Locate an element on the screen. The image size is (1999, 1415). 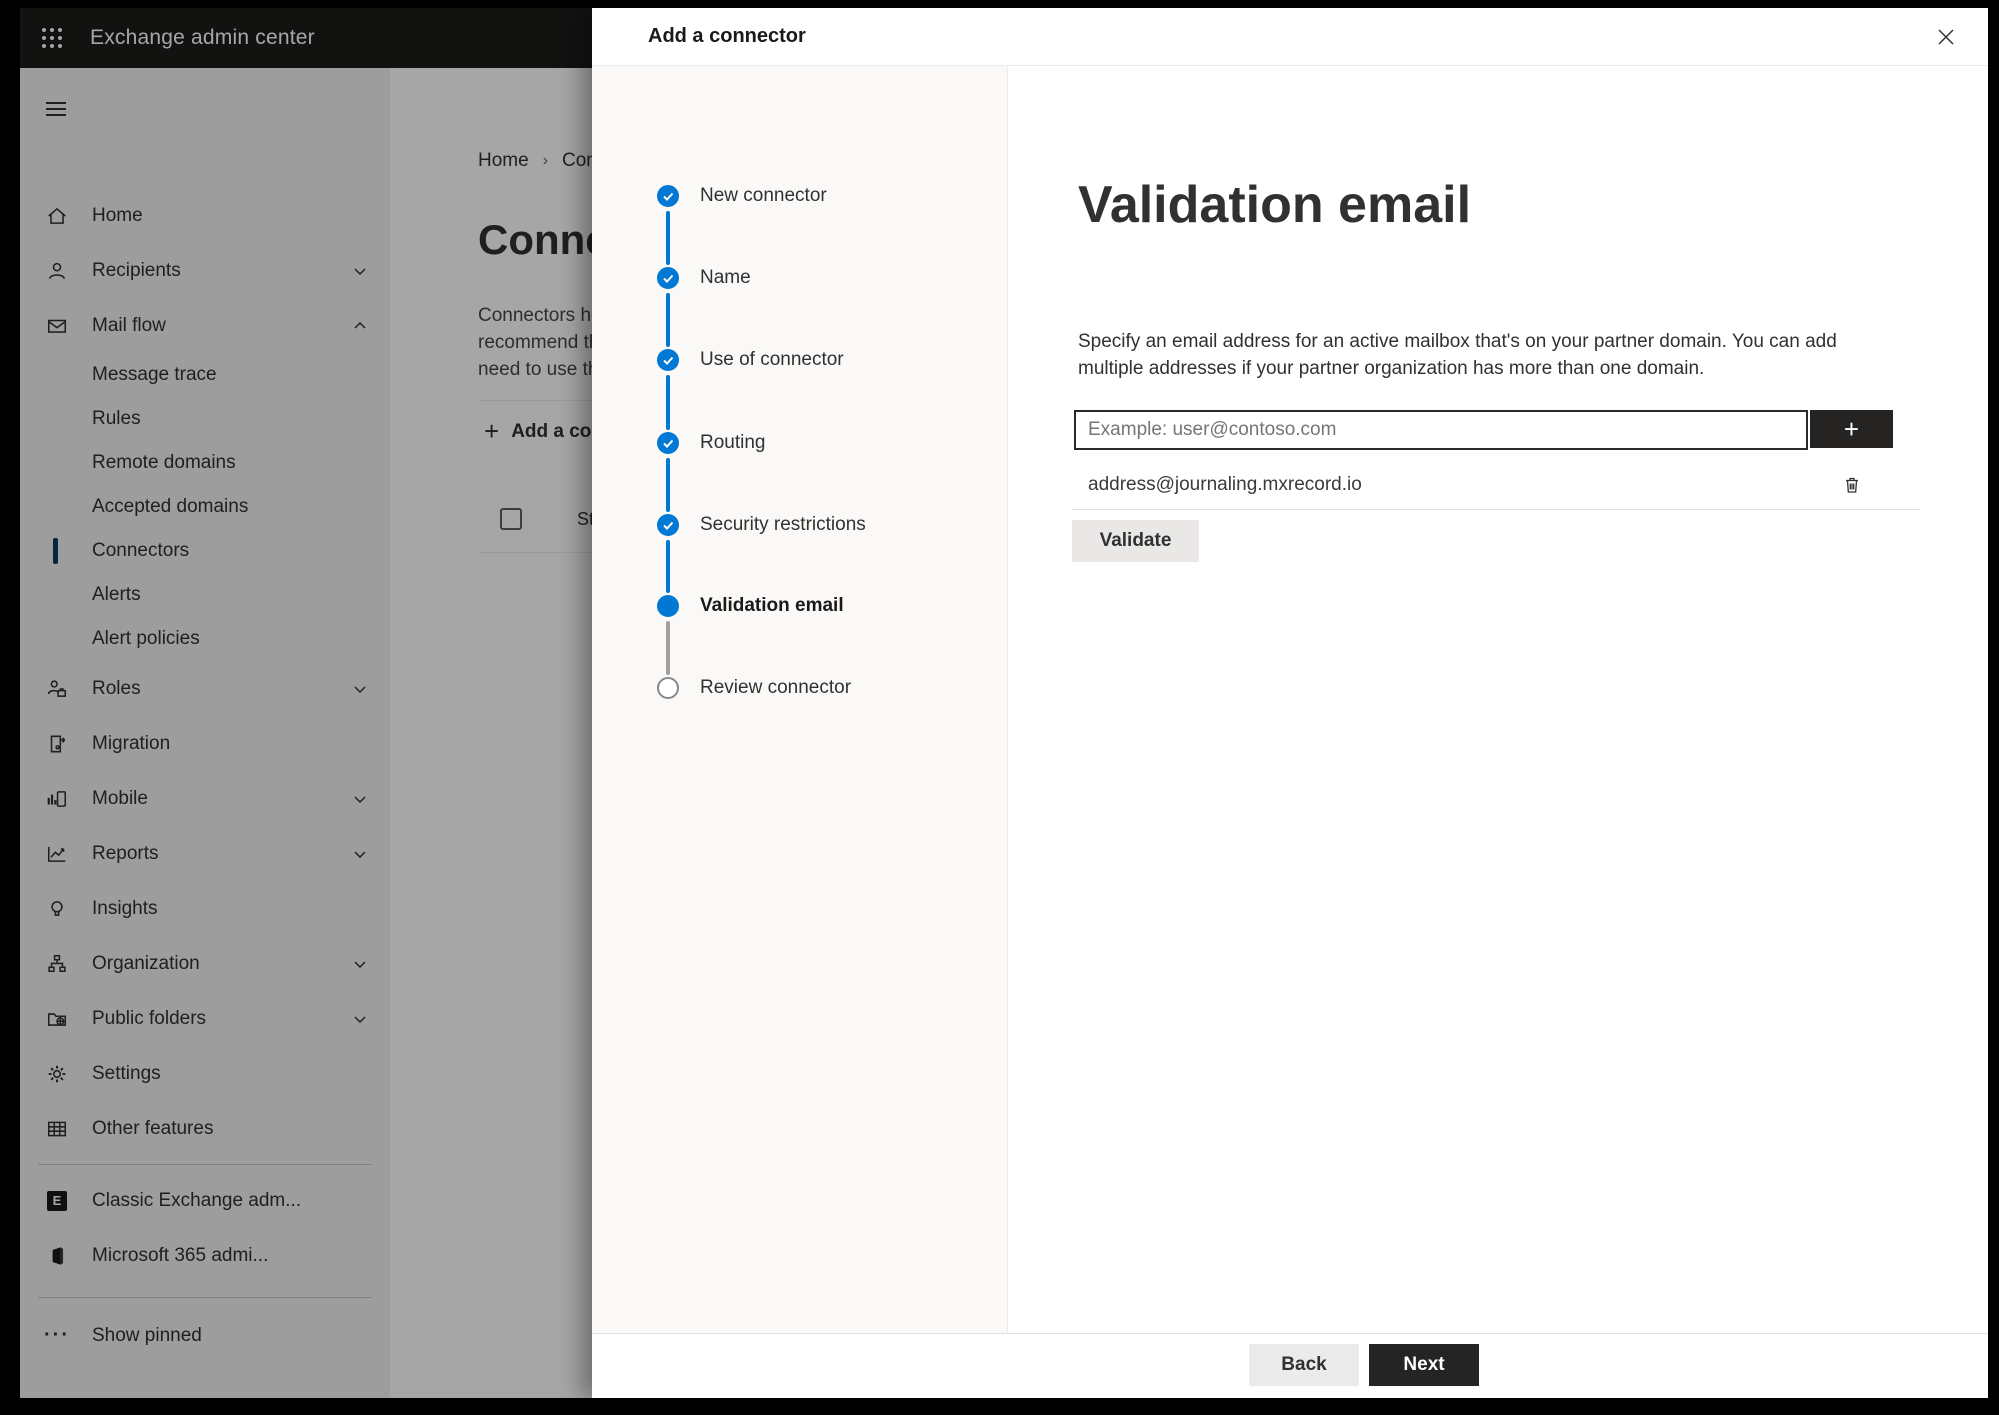
step-name: Name is located at coordinates (800, 278).